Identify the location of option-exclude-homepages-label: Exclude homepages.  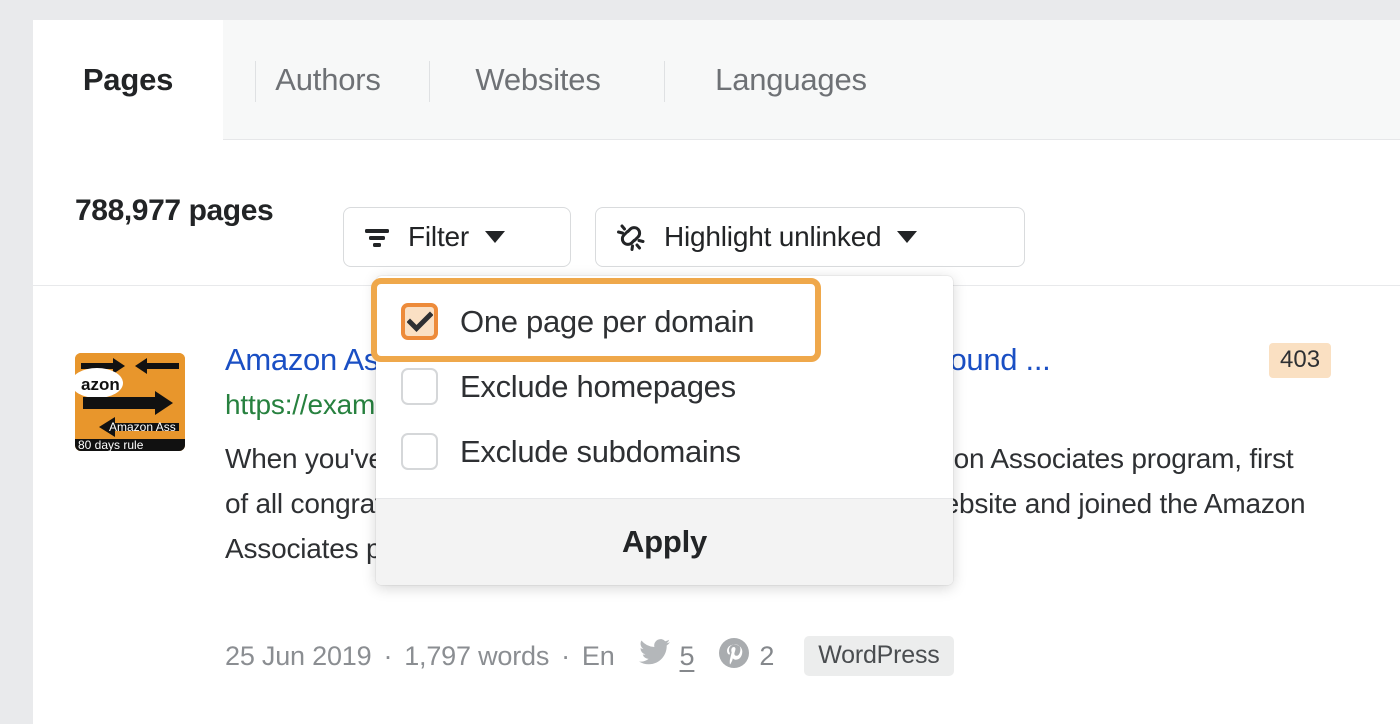
(598, 386).